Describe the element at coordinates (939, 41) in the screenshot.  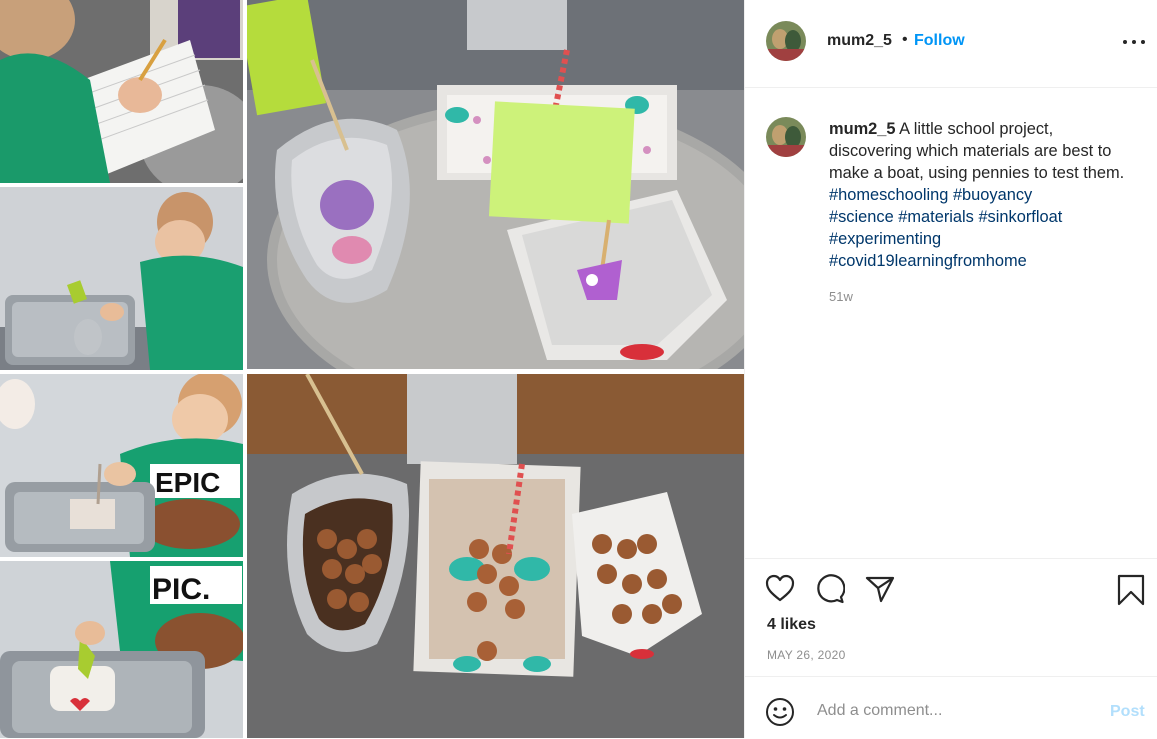
I see `follow-button: Follow` at that location.